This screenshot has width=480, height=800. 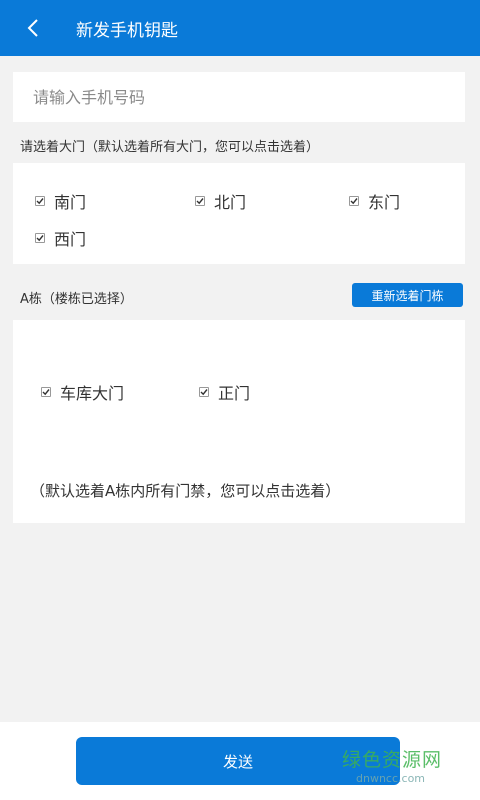 I want to click on watermark-text: 绿色资源网, so click(x=392, y=760).